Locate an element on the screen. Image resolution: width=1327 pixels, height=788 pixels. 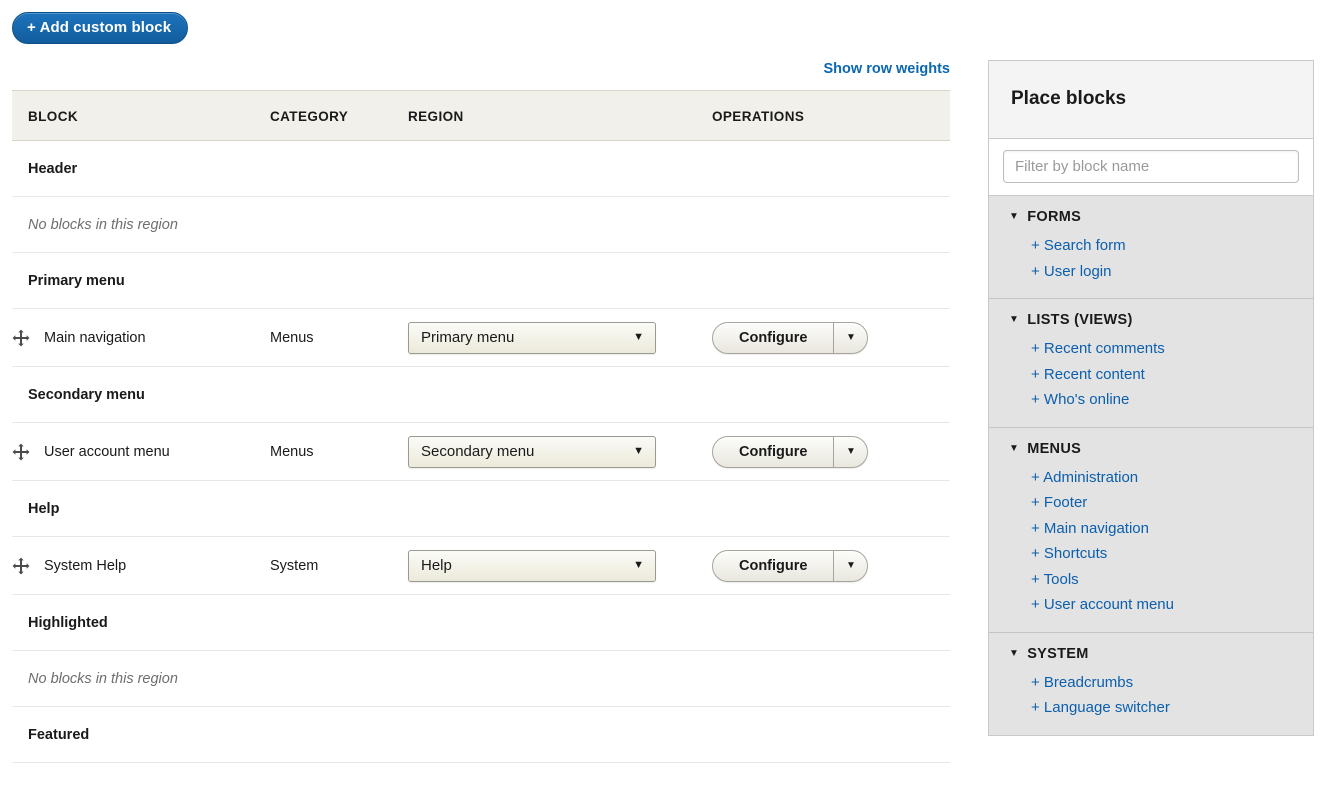
region-select: Help ▼ is located at coordinates (532, 565).